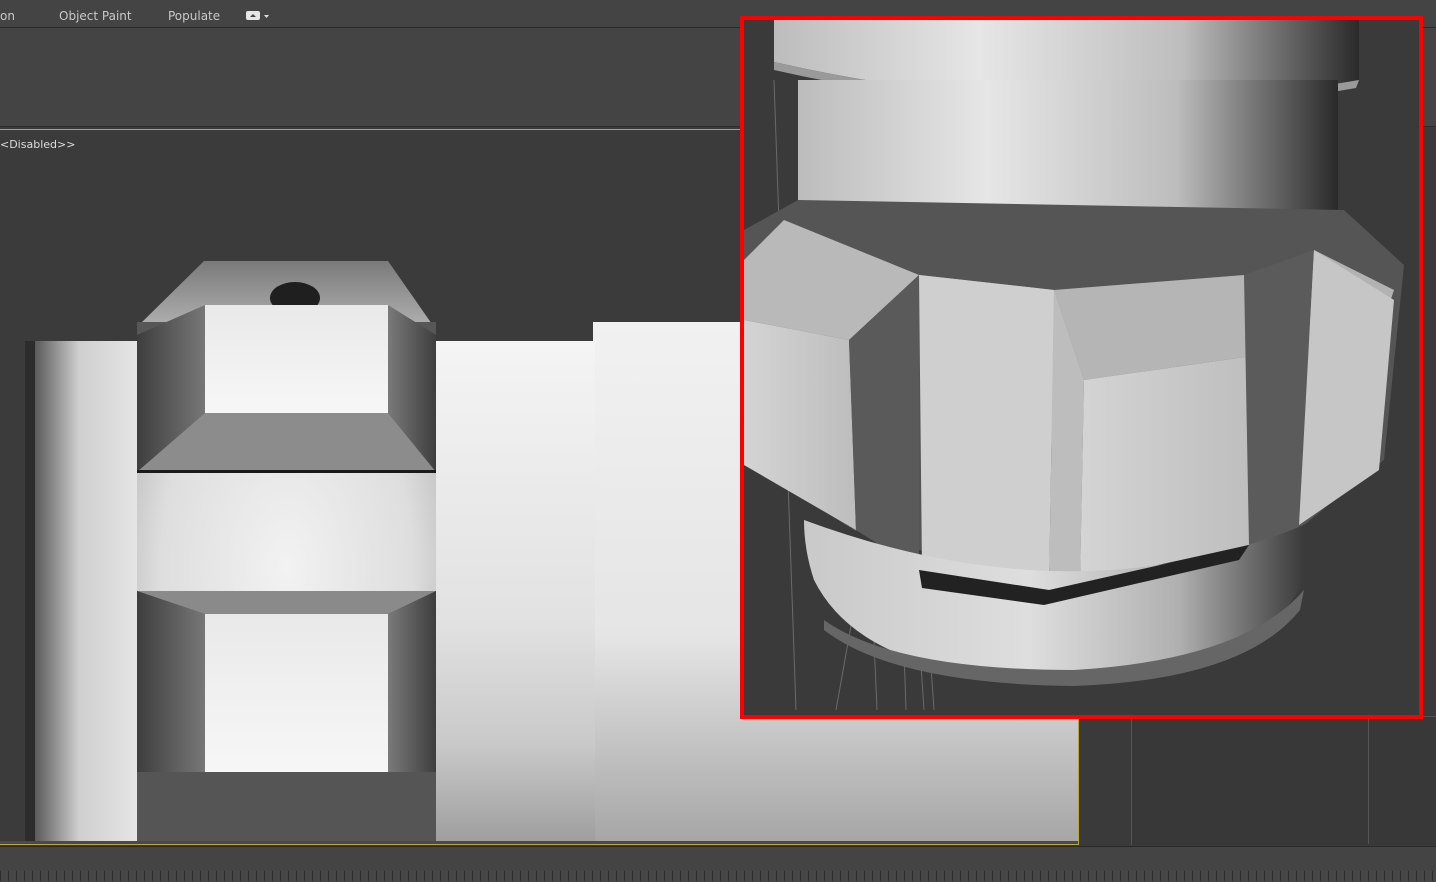 This screenshot has width=1436, height=882. What do you see at coordinates (718, 876) in the screenshot?
I see `time-slider-track` at bounding box center [718, 876].